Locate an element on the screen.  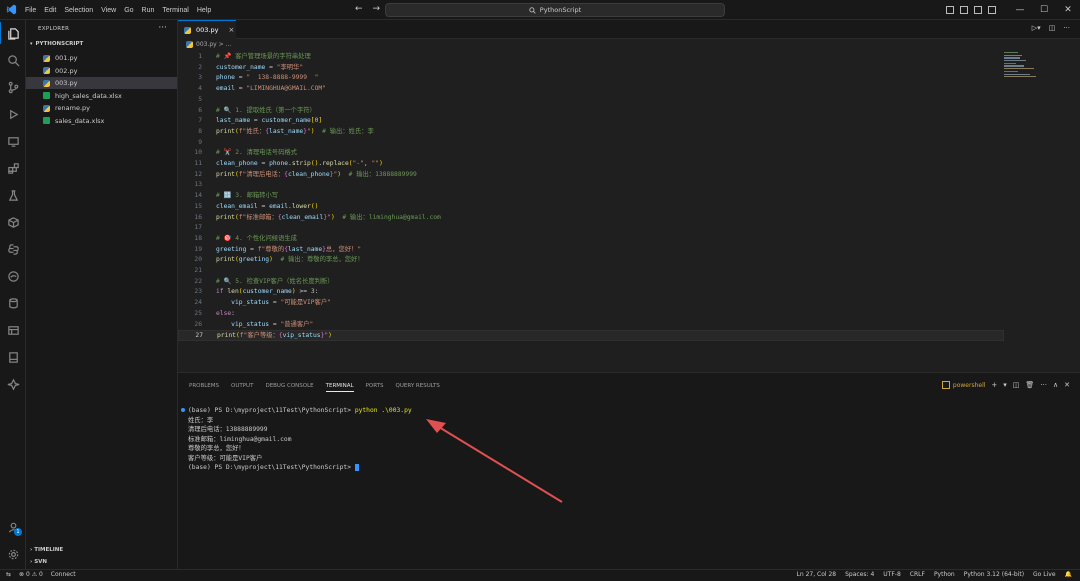
code-line: 21 is located at coordinates (593, 271).